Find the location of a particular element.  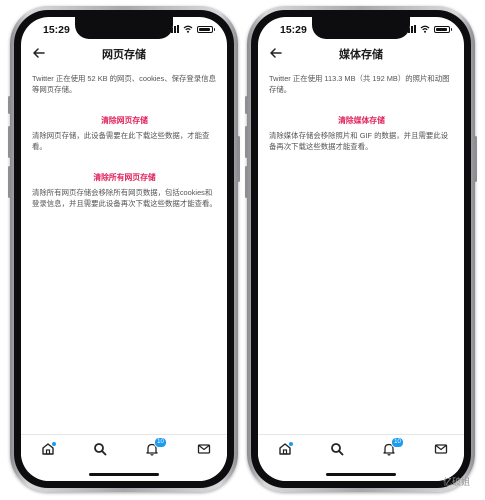

watermark: 亿破姐 is located at coordinates (457, 482).